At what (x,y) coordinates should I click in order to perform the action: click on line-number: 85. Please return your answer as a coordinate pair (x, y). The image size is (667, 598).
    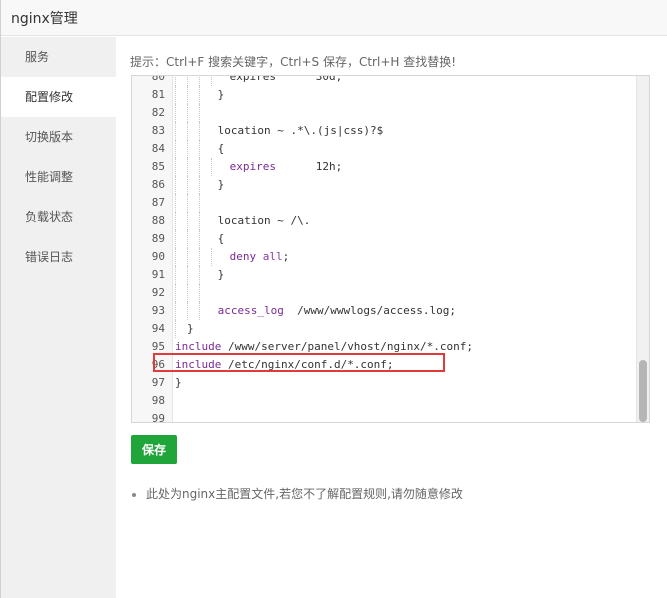
    Looking at the image, I should click on (158, 166).